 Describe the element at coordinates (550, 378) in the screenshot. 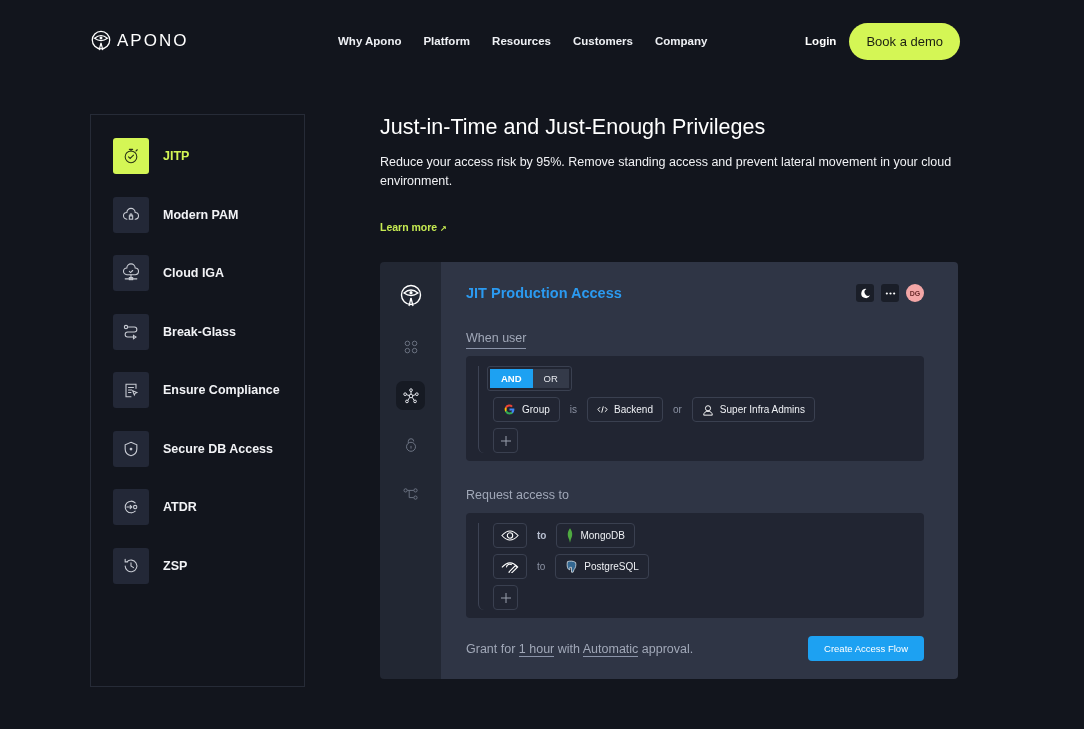

I see `operator-toggle: OR` at that location.